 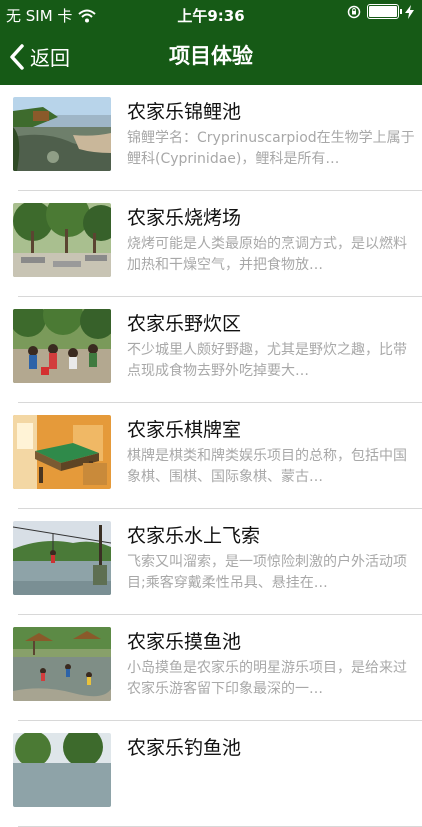 What do you see at coordinates (211, 56) in the screenshot?
I see `nav-bar: 返回 项目体验` at bounding box center [211, 56].